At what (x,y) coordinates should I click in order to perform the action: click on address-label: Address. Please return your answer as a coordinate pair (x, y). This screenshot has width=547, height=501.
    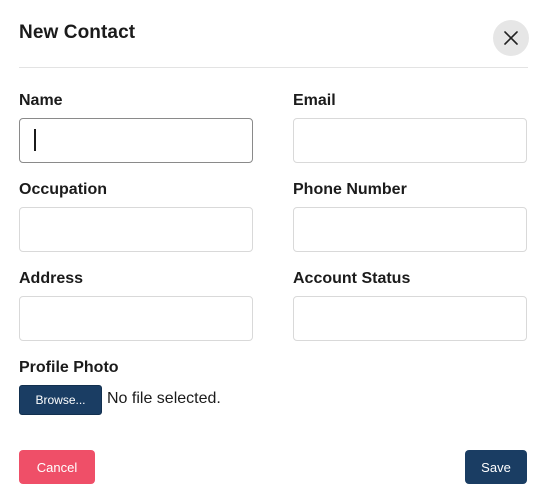
    Looking at the image, I should click on (51, 278).